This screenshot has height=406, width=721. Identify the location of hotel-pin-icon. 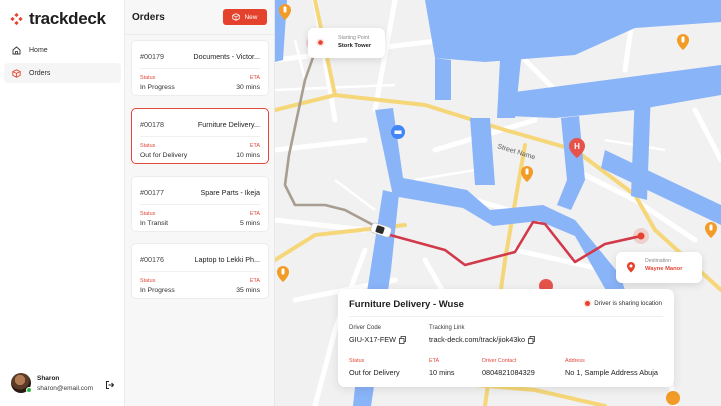
(398, 132).